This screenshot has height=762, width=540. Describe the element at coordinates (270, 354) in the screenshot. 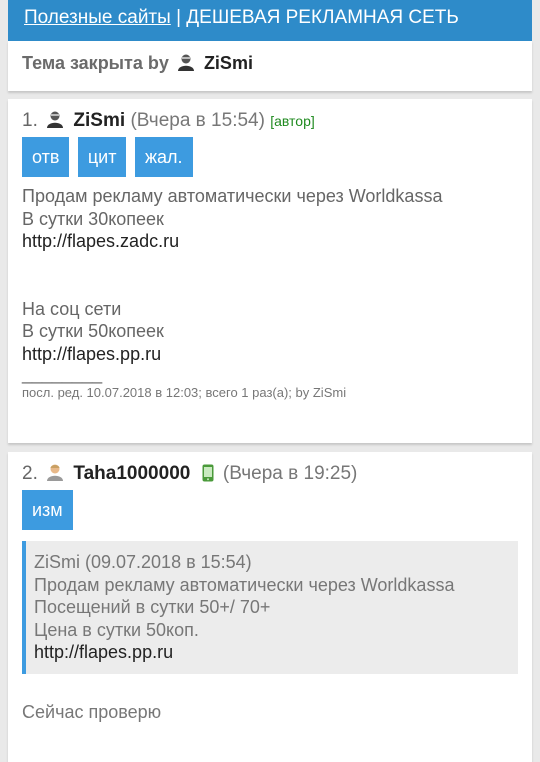

I see `post-link: http://flapes.pp.ru` at that location.